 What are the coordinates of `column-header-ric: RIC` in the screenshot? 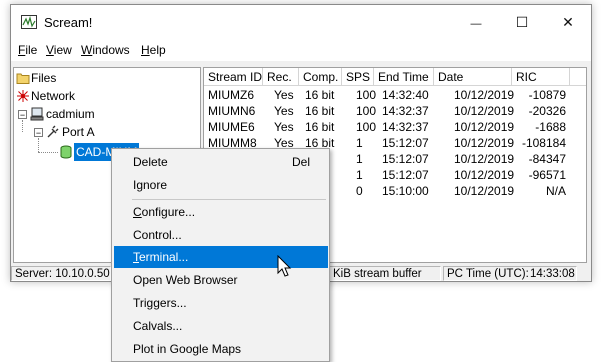 It's located at (541, 77).